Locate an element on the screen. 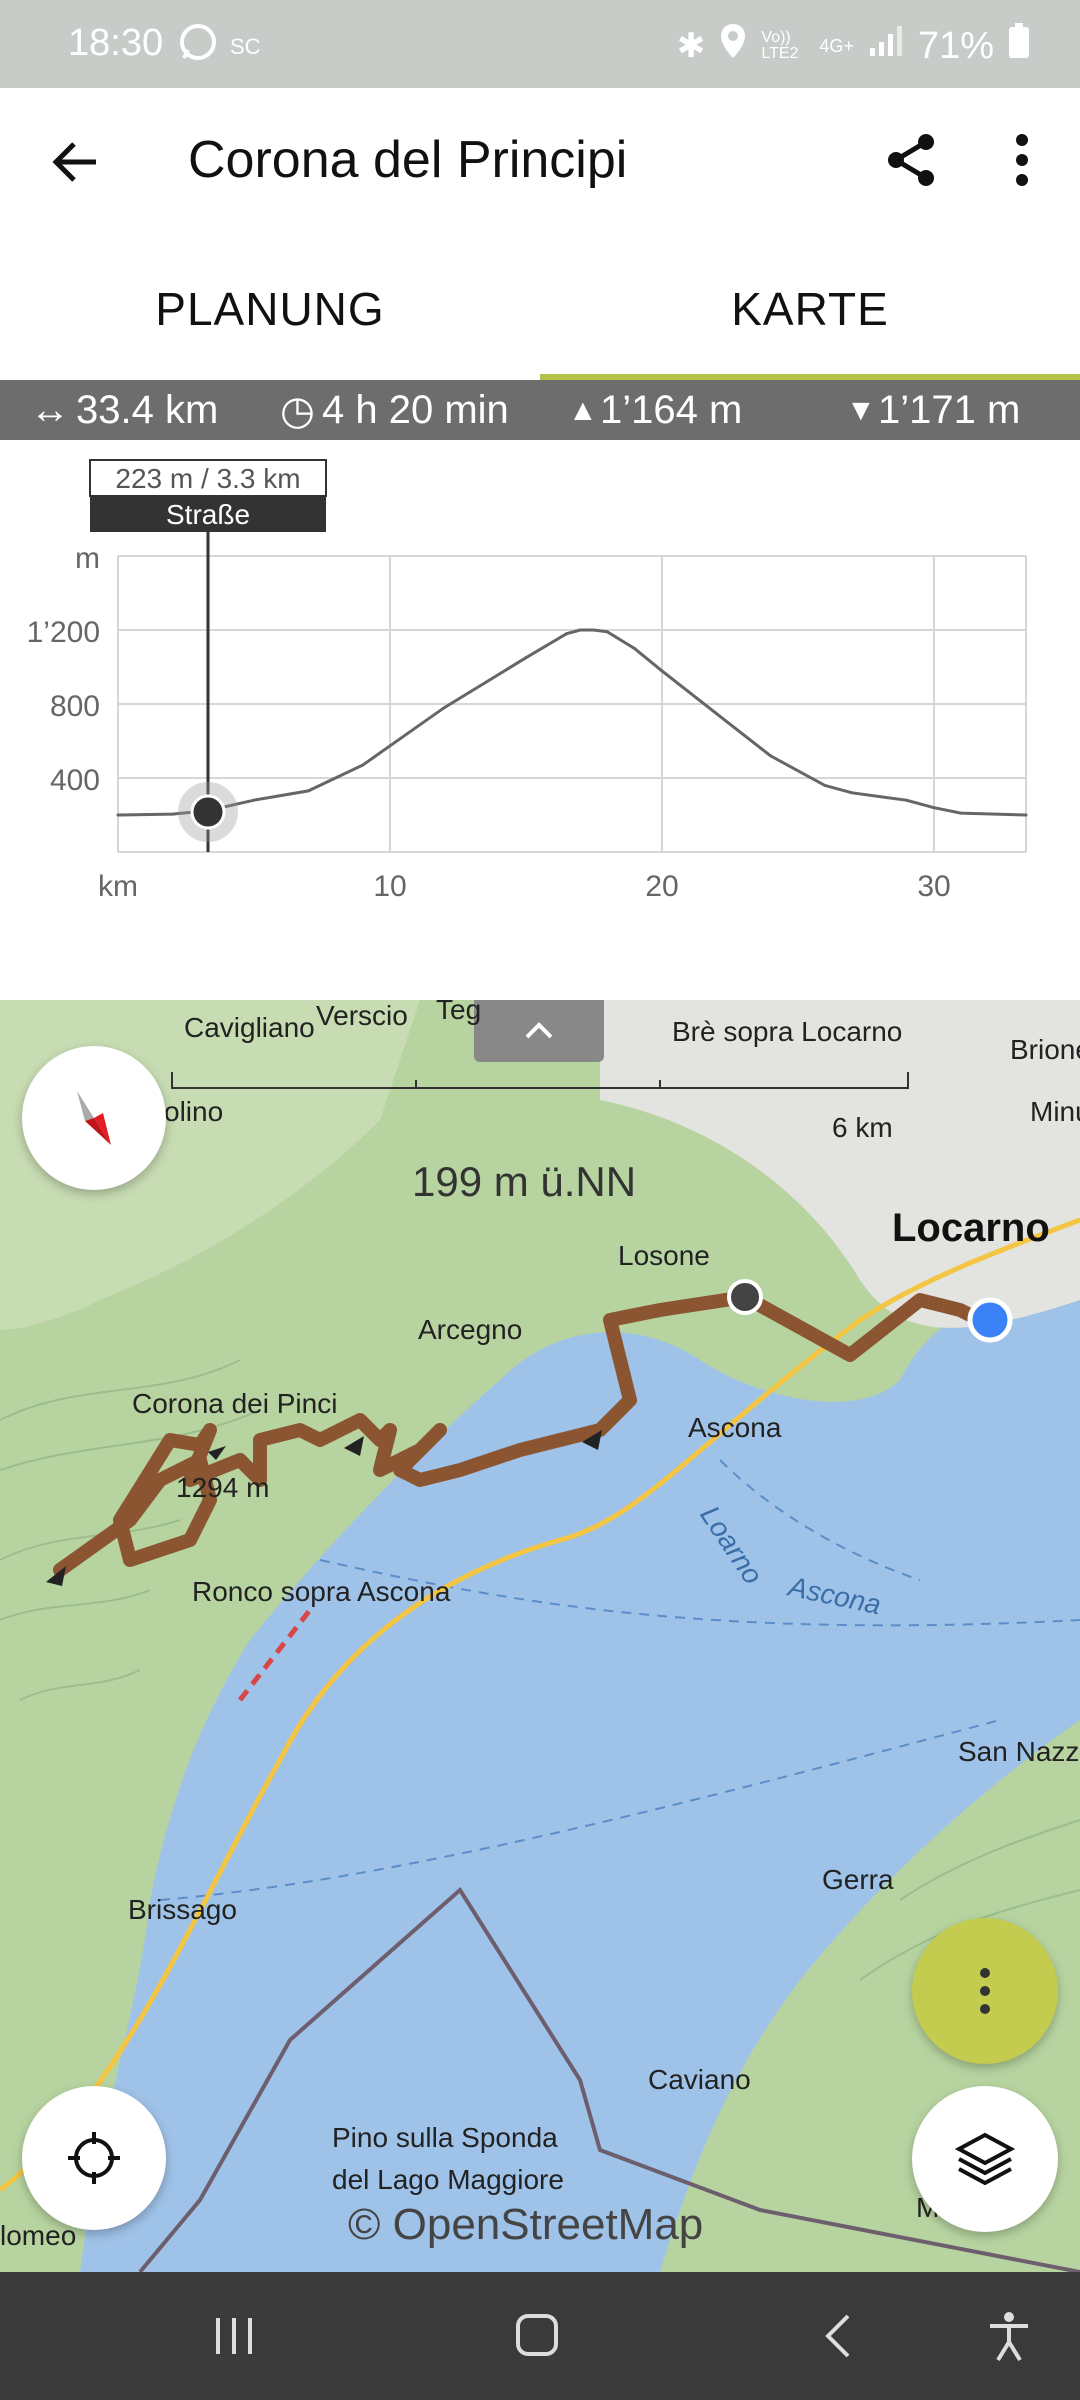  accessibility-icon is located at coordinates (1009, 2337).